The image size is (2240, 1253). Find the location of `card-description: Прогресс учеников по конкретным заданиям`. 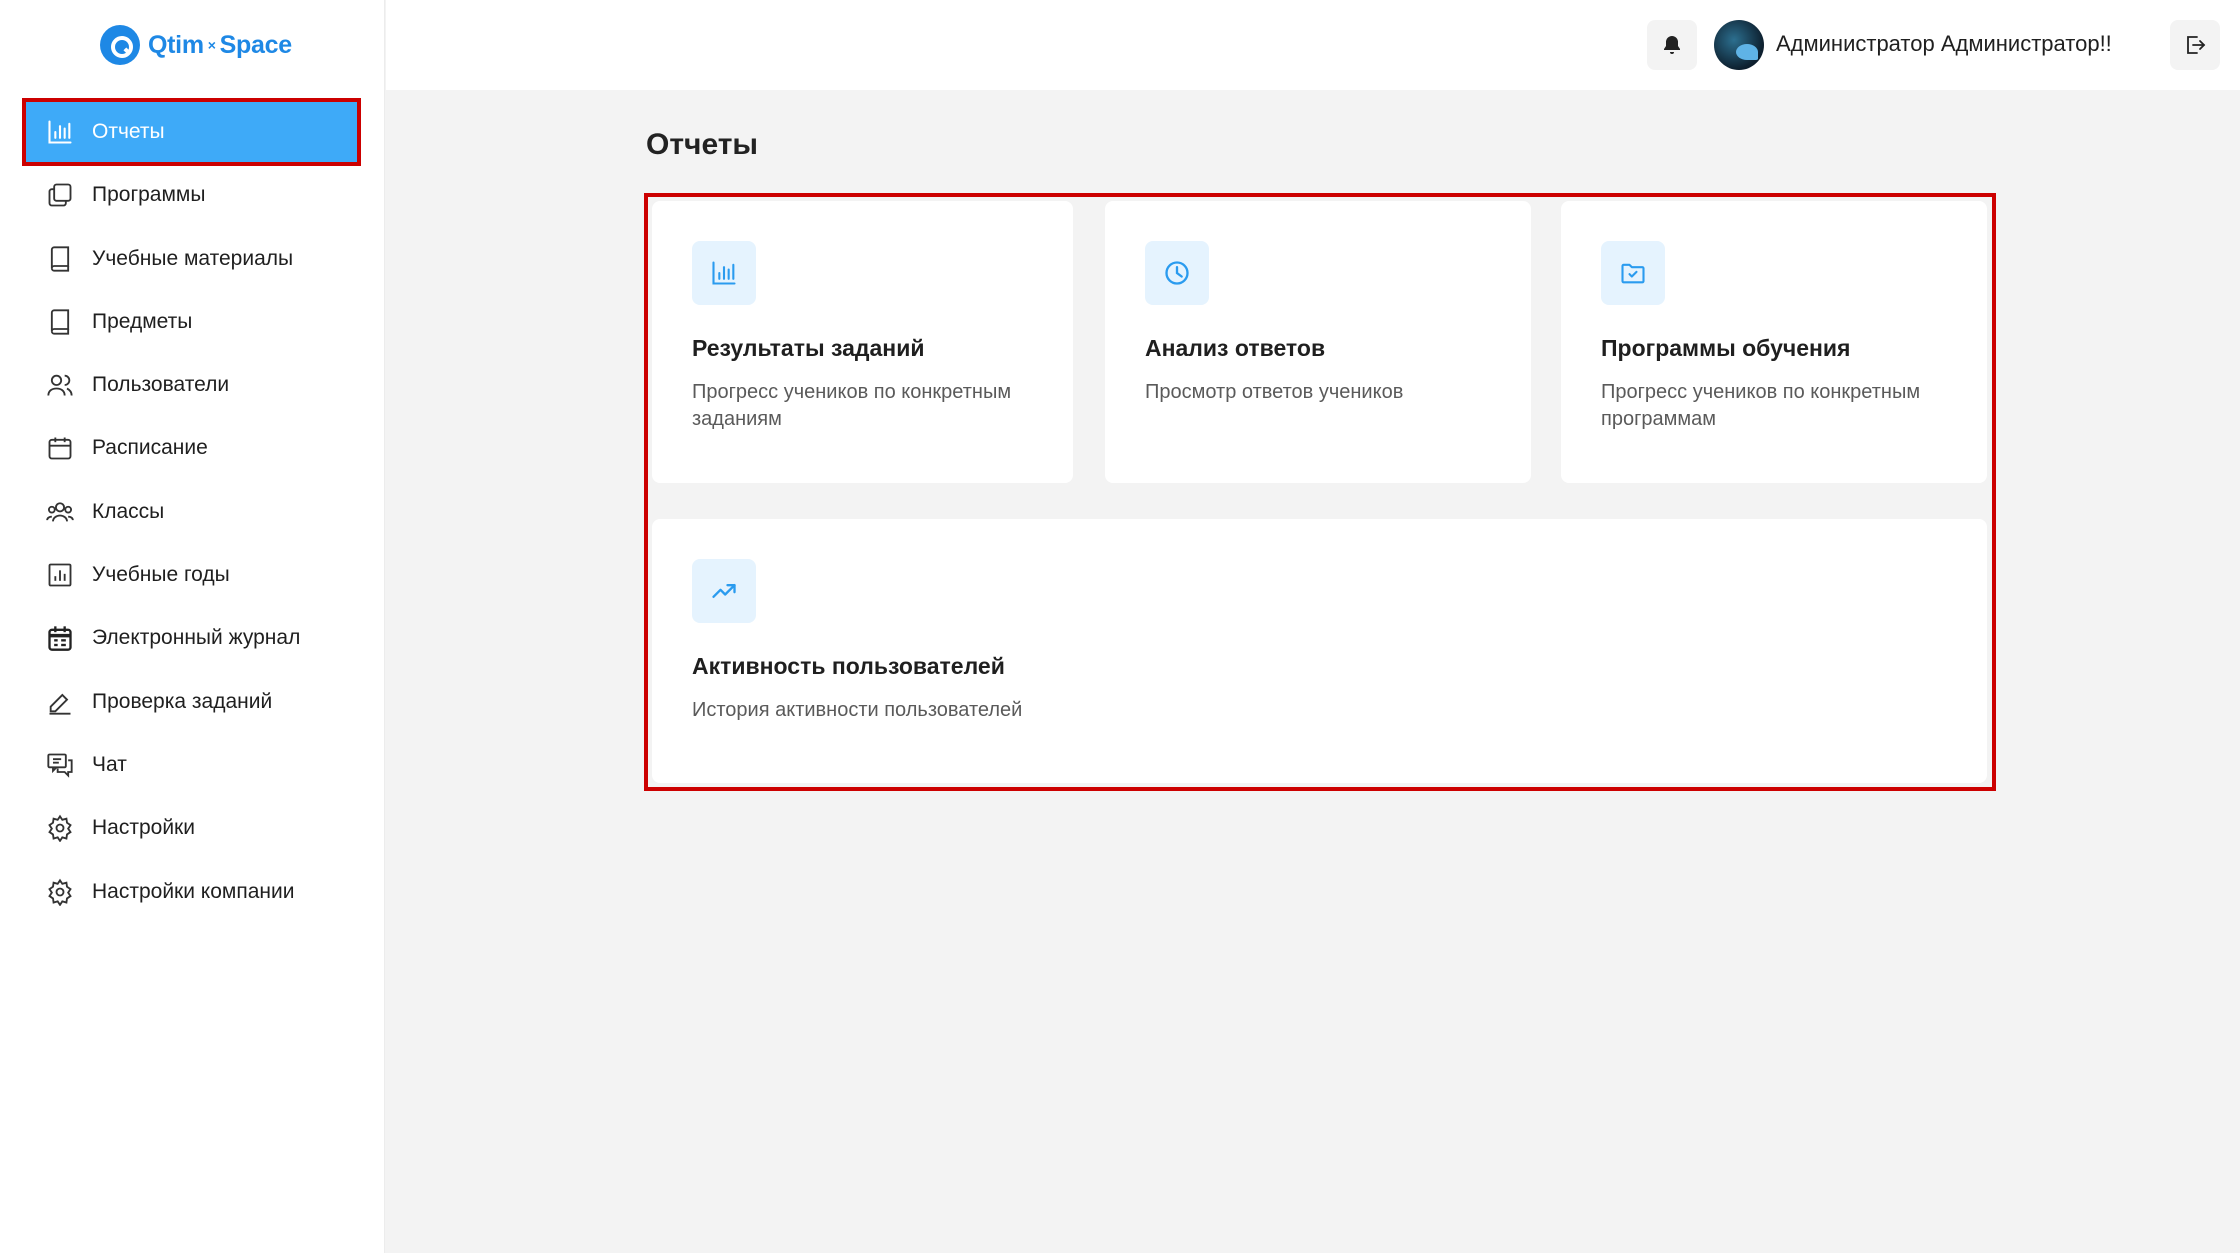

card-description: Прогресс учеников по конкретным заданиям is located at coordinates (852, 405).